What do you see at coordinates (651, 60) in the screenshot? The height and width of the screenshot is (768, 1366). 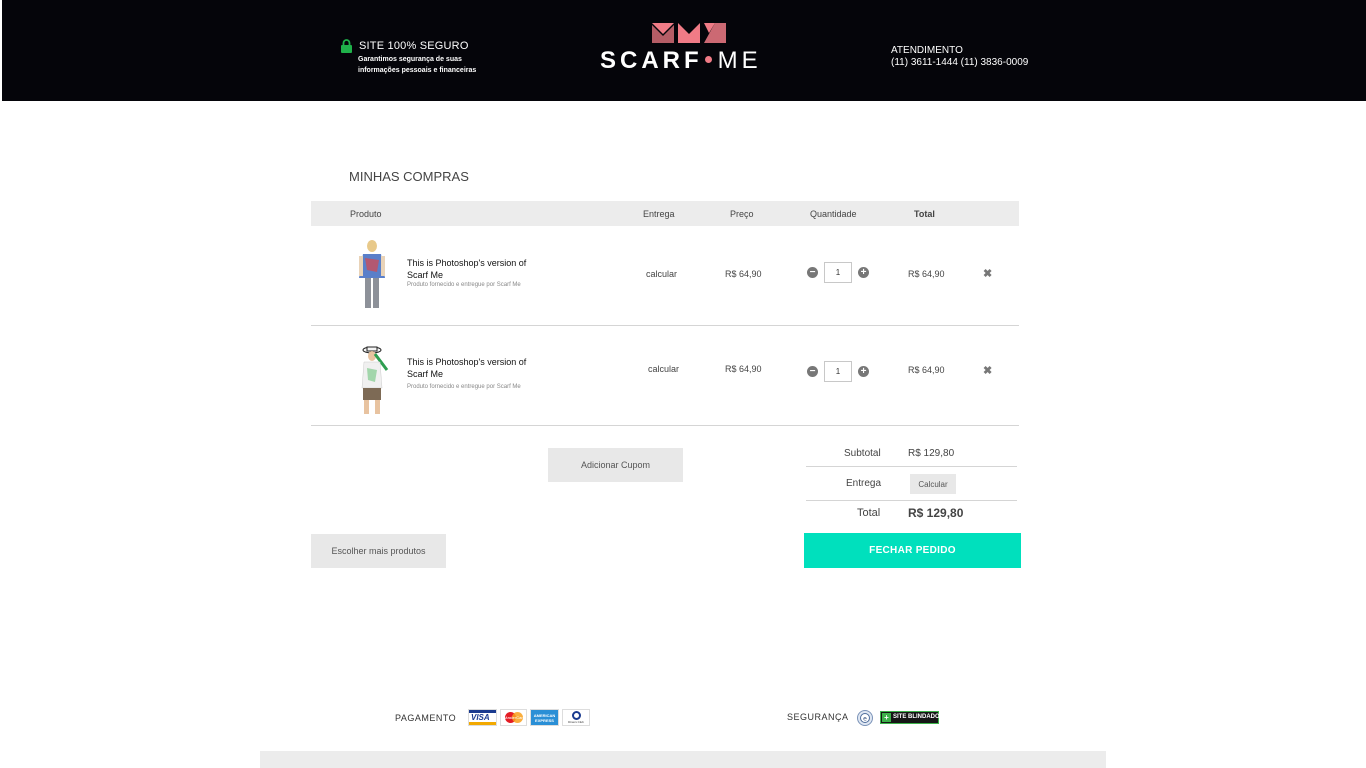 I see `logo-text-left: SCARF` at bounding box center [651, 60].